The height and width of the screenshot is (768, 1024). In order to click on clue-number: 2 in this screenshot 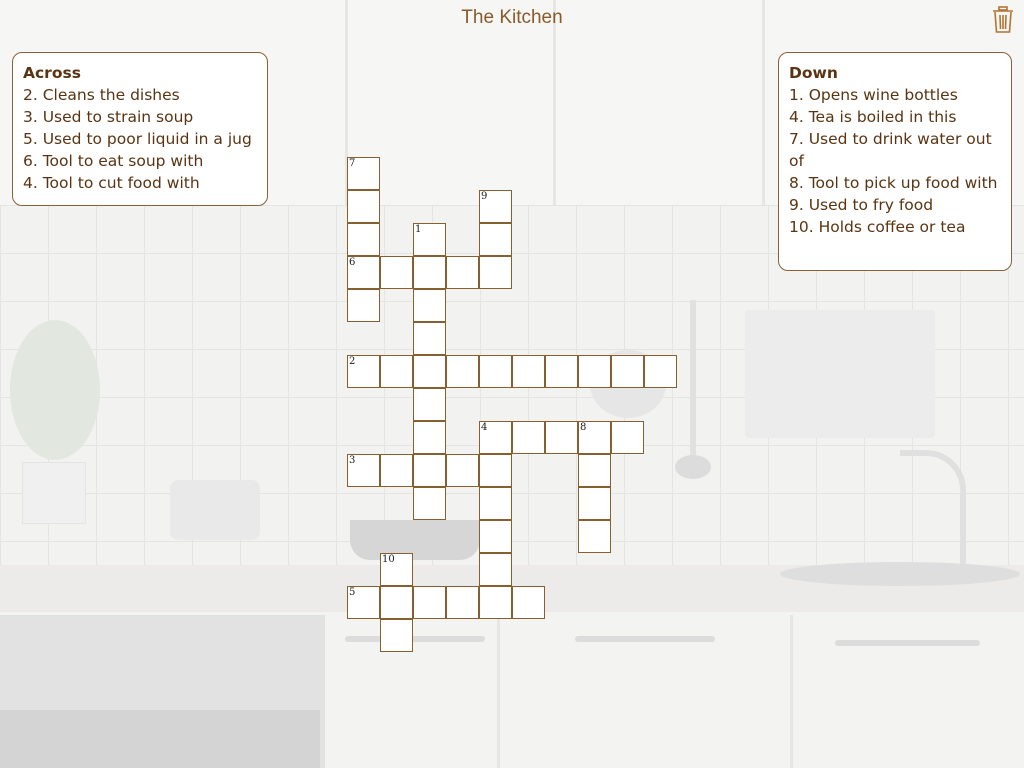, I will do `click(352, 361)`.